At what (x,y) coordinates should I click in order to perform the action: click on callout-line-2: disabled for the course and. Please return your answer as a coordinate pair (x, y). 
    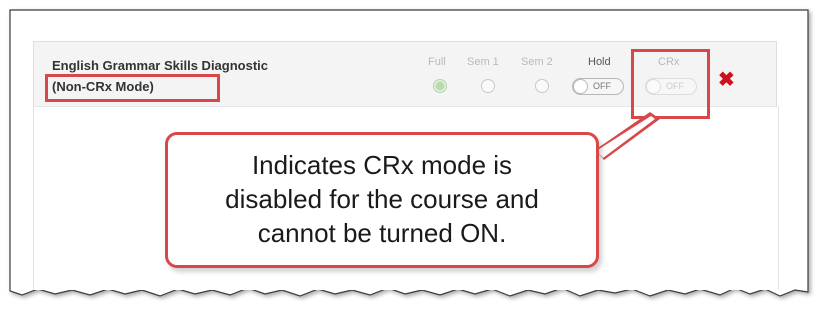
    Looking at the image, I should click on (382, 199).